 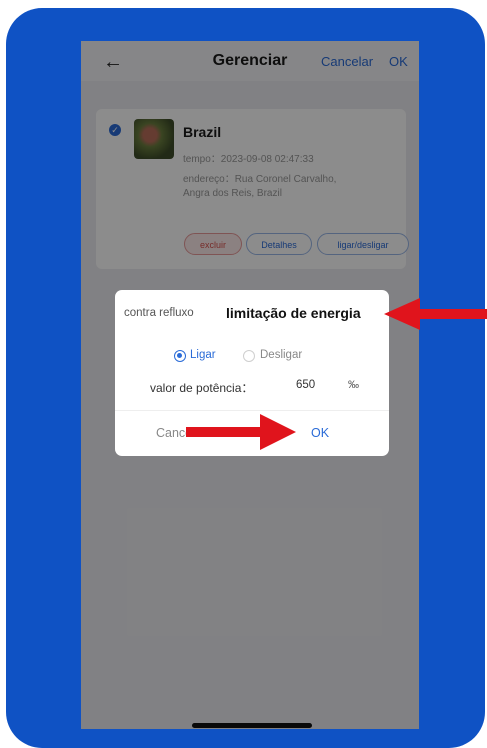 I want to click on arrow-to-tab-icon, so click(x=435, y=314).